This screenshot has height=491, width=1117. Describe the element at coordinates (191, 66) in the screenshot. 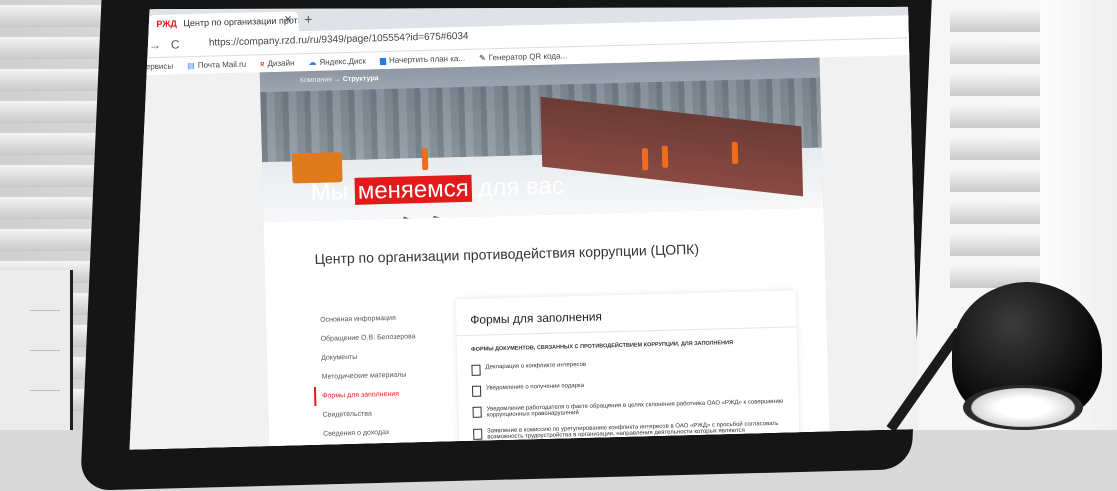

I see `page-icon: ▤` at that location.